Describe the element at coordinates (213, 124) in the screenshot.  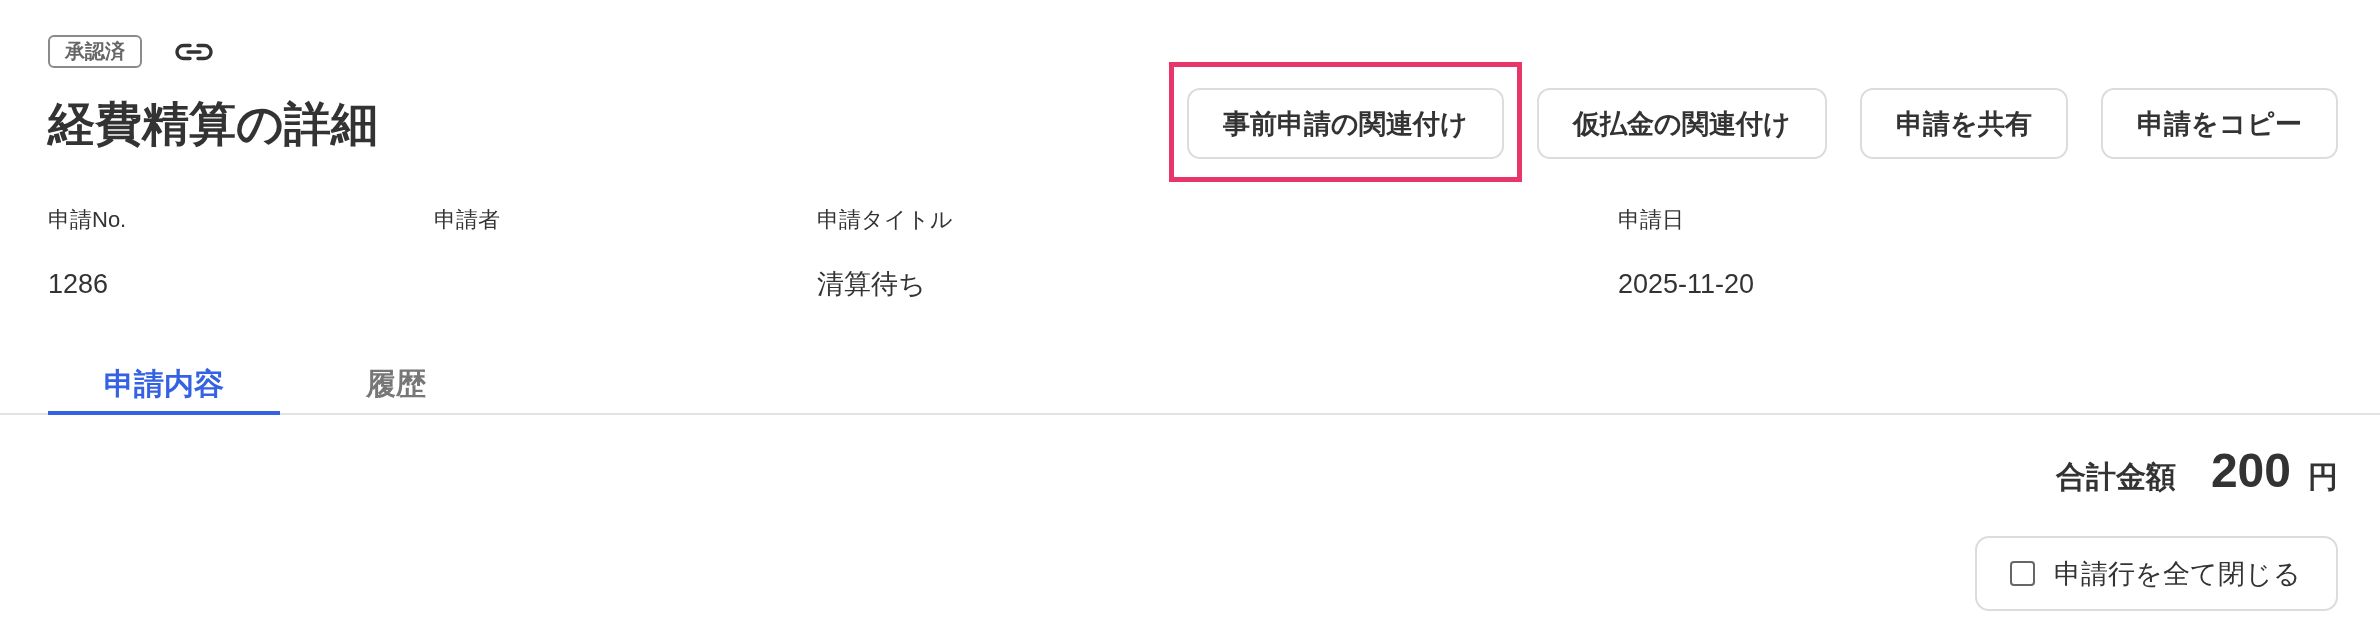
I see `page-title: 経費精算の詳細` at that location.